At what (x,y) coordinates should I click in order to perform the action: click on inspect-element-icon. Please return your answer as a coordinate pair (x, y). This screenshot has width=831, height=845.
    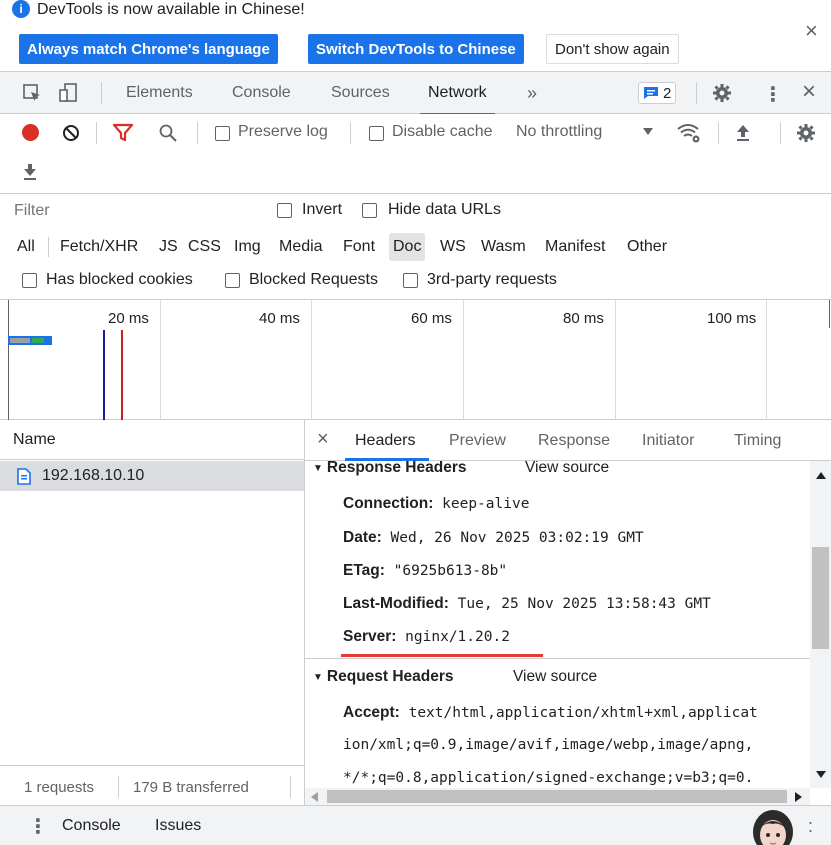
    Looking at the image, I should click on (32, 93).